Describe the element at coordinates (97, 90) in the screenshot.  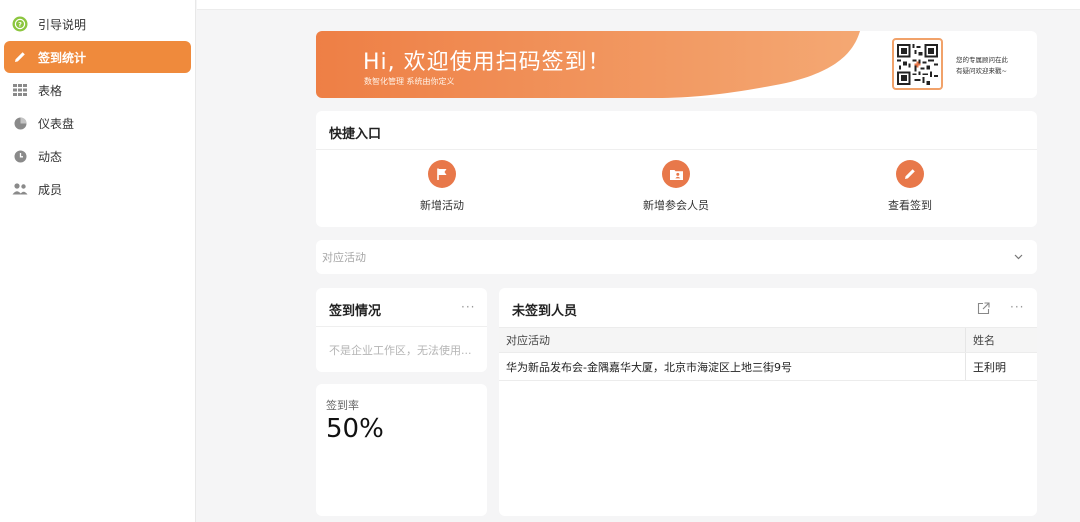
I see `sidebar-item-table: 表格` at that location.